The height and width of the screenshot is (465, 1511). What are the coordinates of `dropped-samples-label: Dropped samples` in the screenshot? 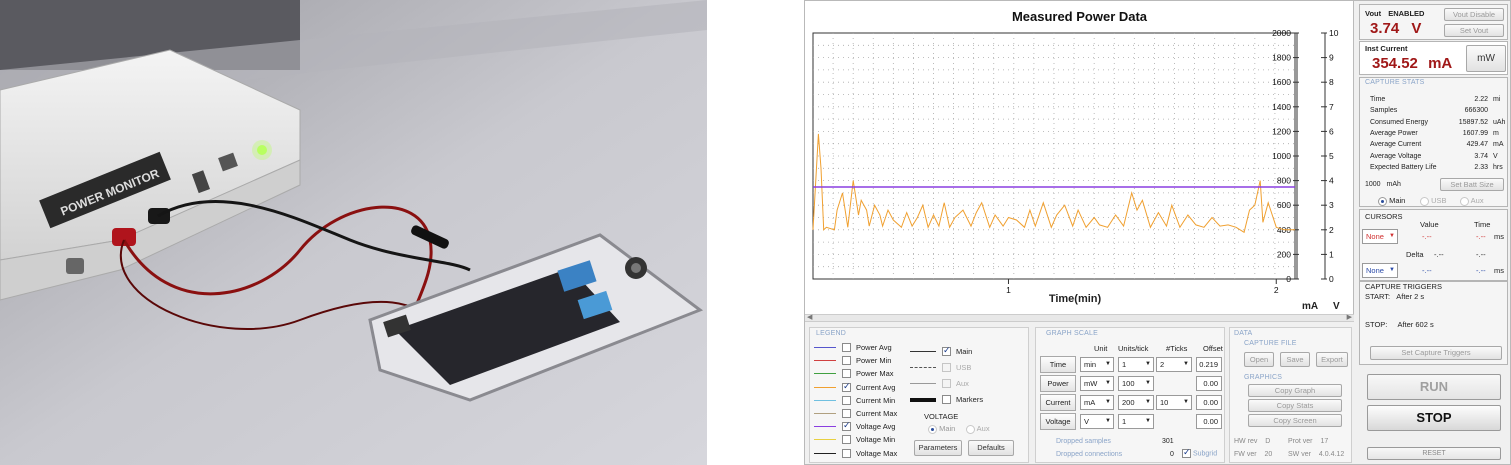 It's located at (1083, 441).